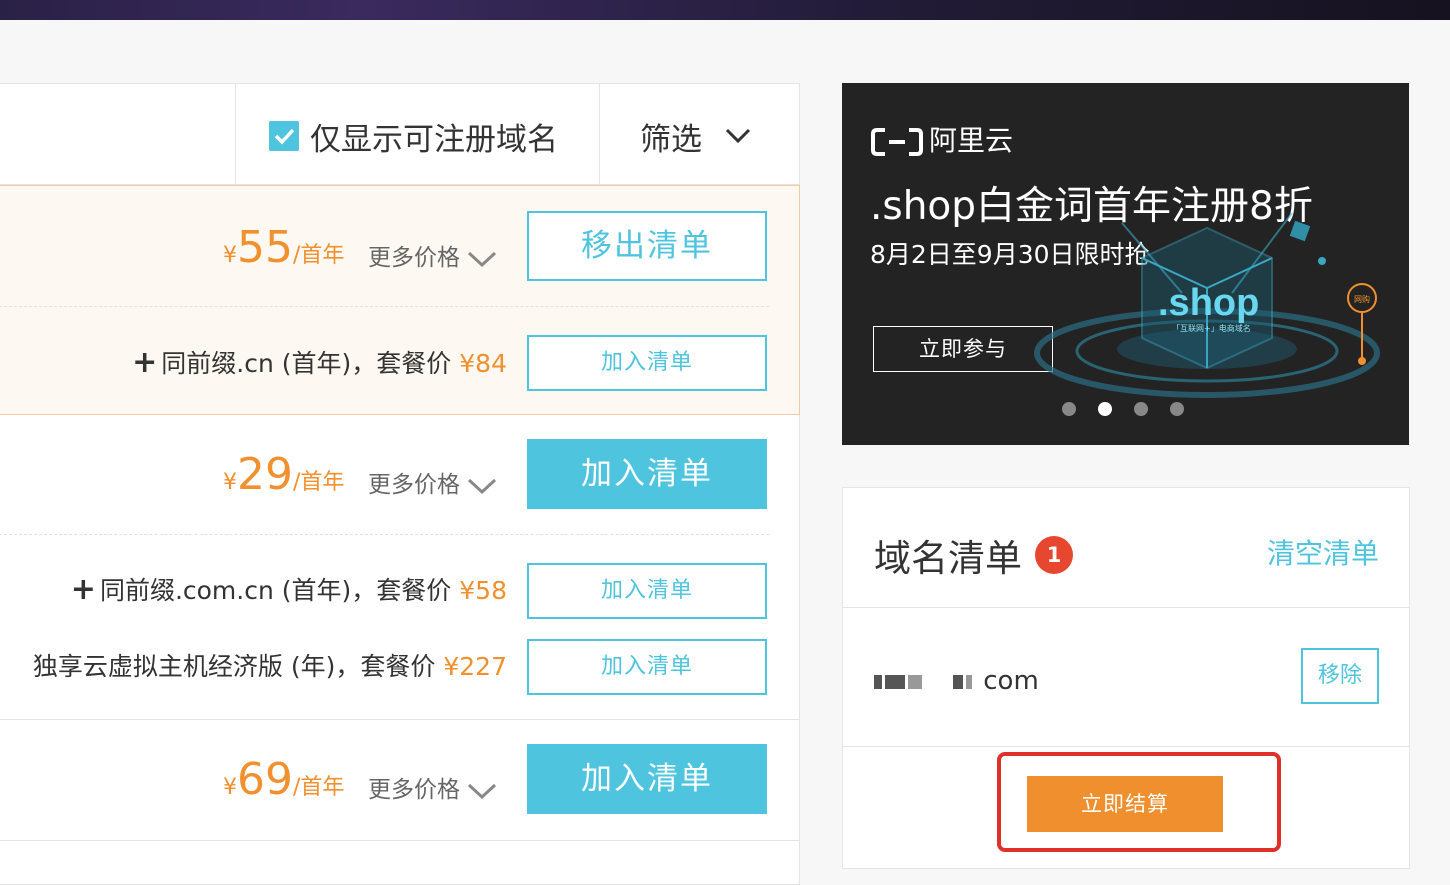 Image resolution: width=1450 pixels, height=885 pixels. What do you see at coordinates (284, 474) in the screenshot?
I see `domain-price: ¥29/首年` at bounding box center [284, 474].